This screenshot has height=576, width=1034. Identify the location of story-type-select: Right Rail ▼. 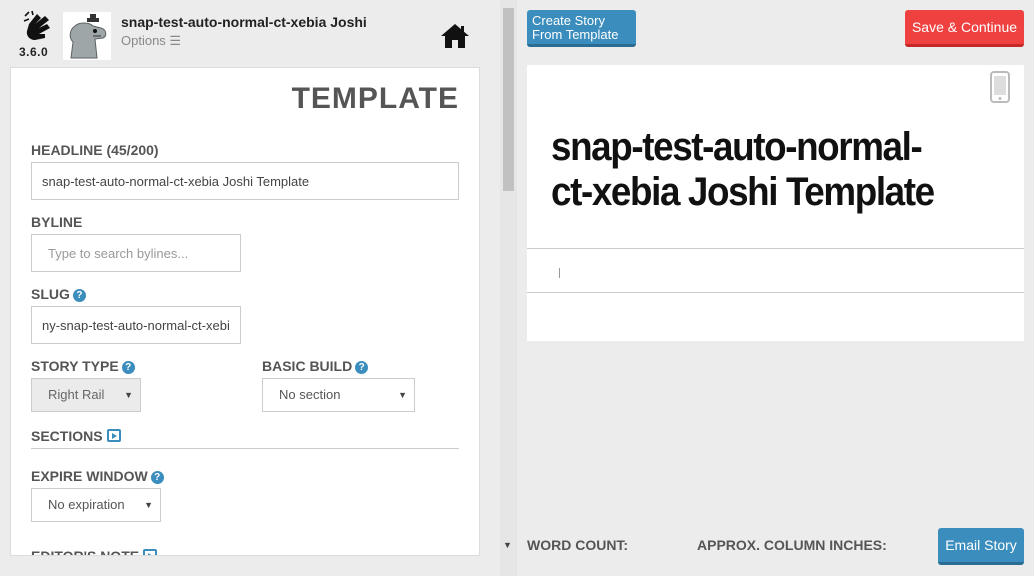
(86, 395).